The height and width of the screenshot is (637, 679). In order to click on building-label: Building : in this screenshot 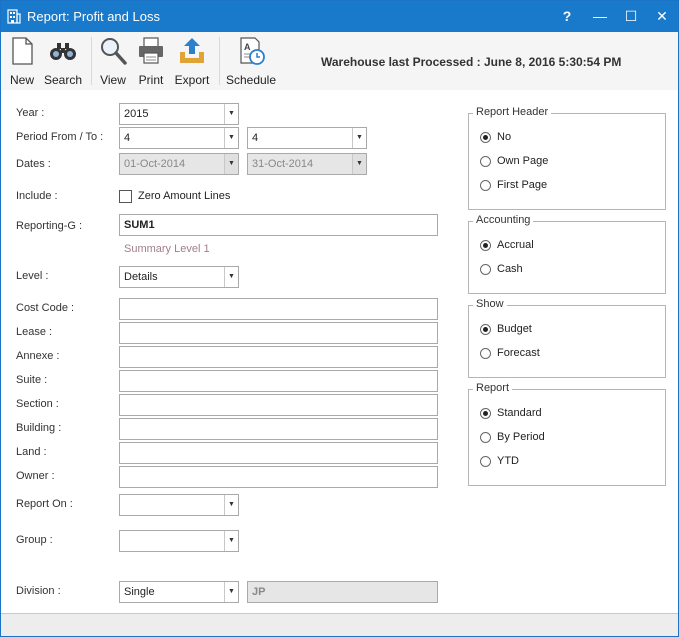, I will do `click(39, 428)`.